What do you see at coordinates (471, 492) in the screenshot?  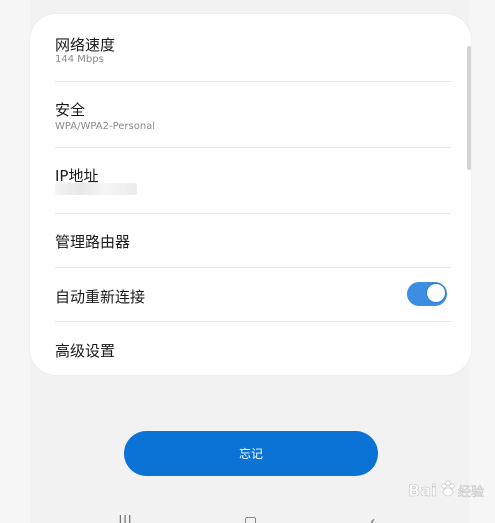 I see `svg-text: 经验` at bounding box center [471, 492].